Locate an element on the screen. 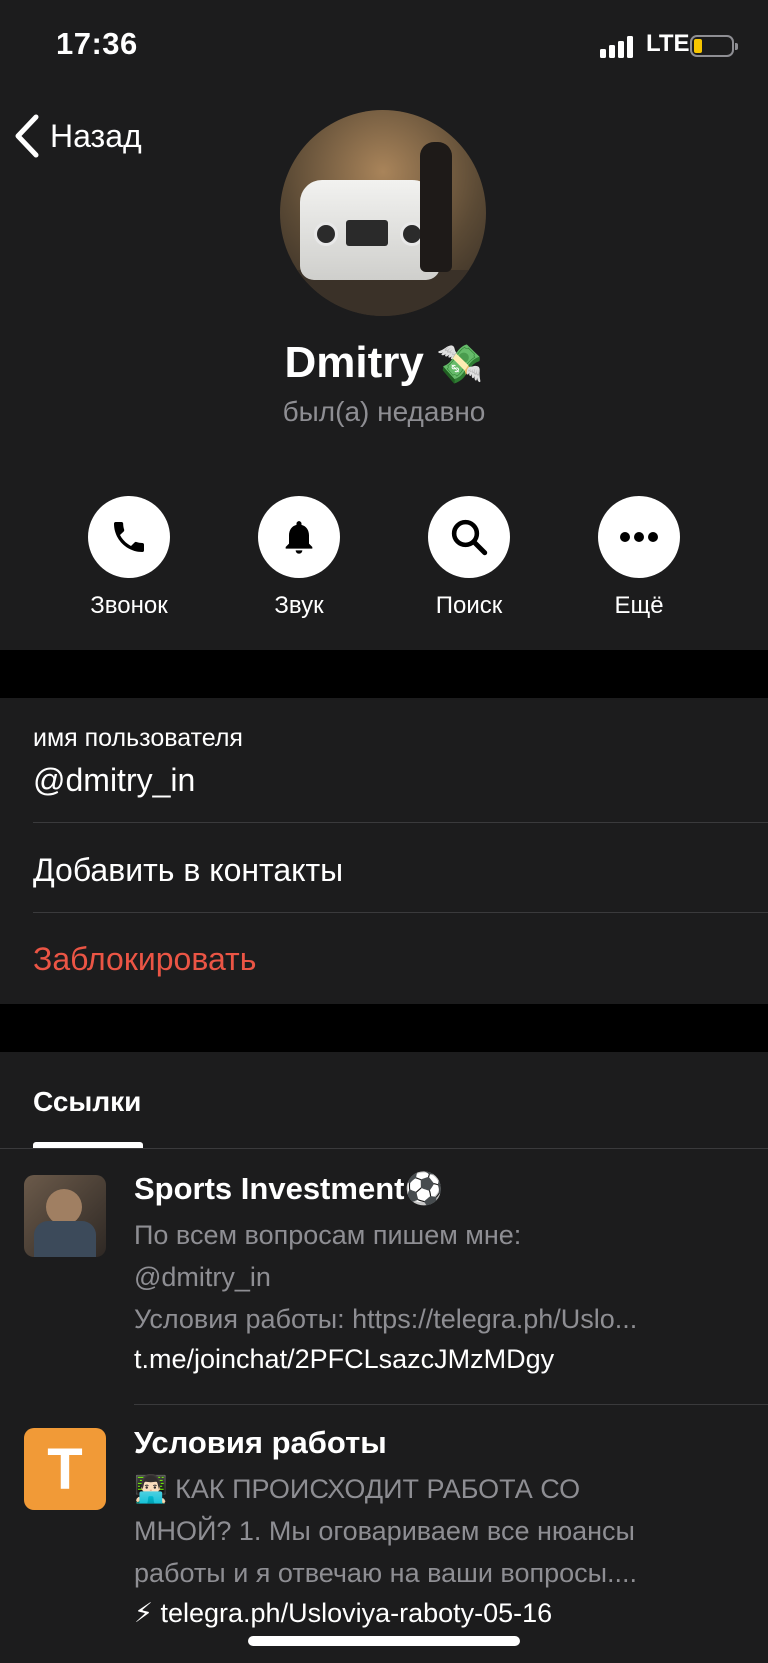  link-thumbnail: T is located at coordinates (65, 1469).